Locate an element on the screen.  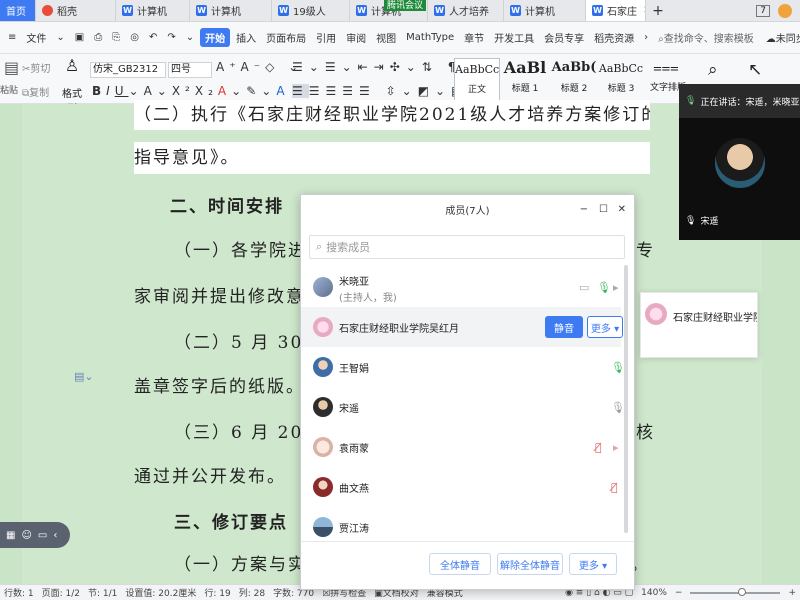
tab-home-label: 首页 is located at coordinates (16, 12).